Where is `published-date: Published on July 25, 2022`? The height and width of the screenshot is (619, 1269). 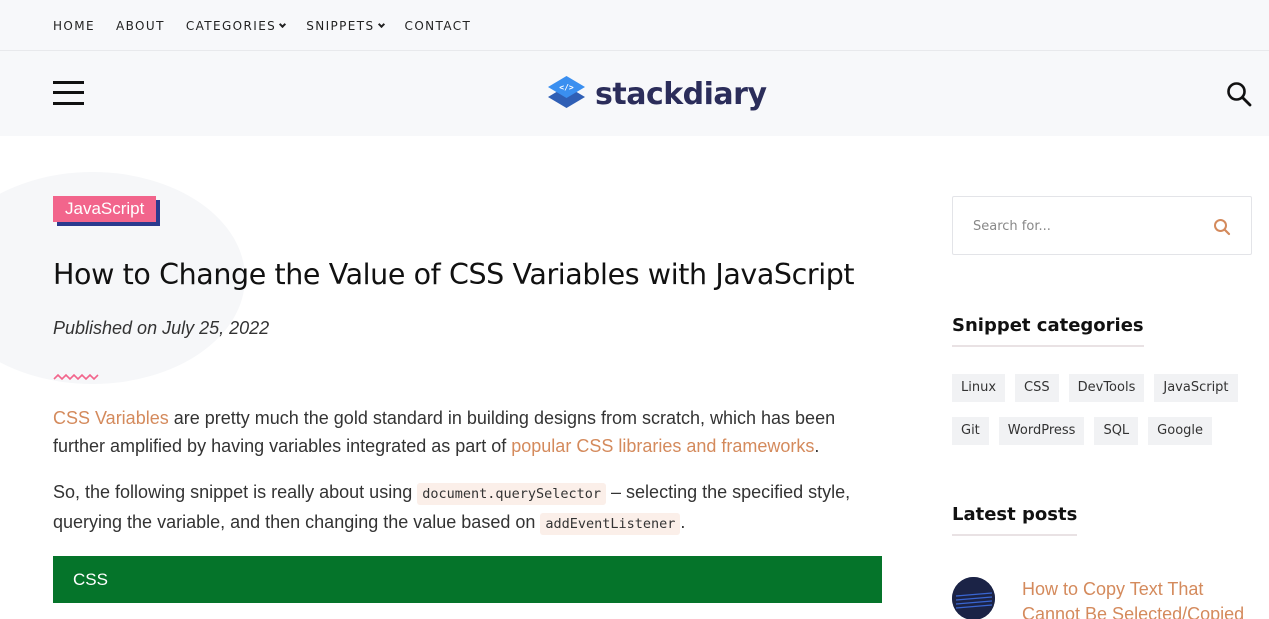
published-date: Published on July 25, 2022 is located at coordinates (161, 328).